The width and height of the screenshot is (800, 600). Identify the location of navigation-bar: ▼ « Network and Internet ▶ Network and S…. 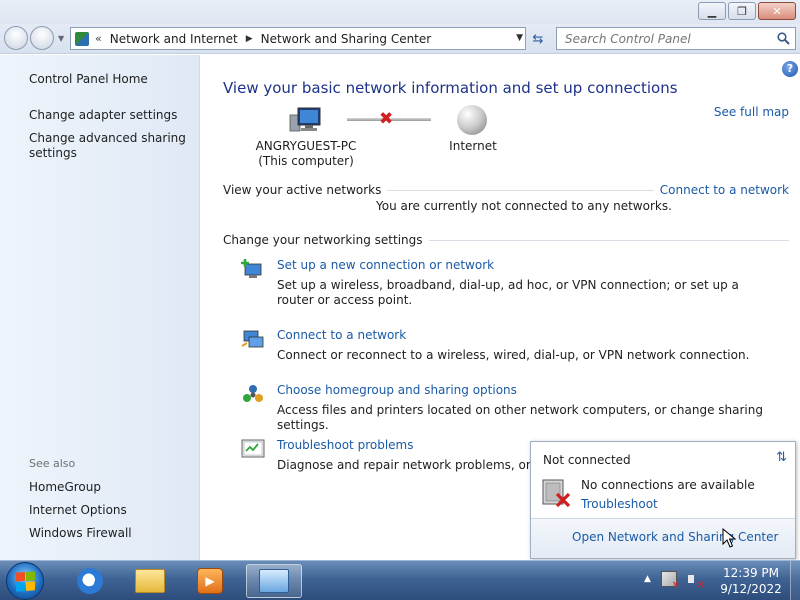
(400, 39).